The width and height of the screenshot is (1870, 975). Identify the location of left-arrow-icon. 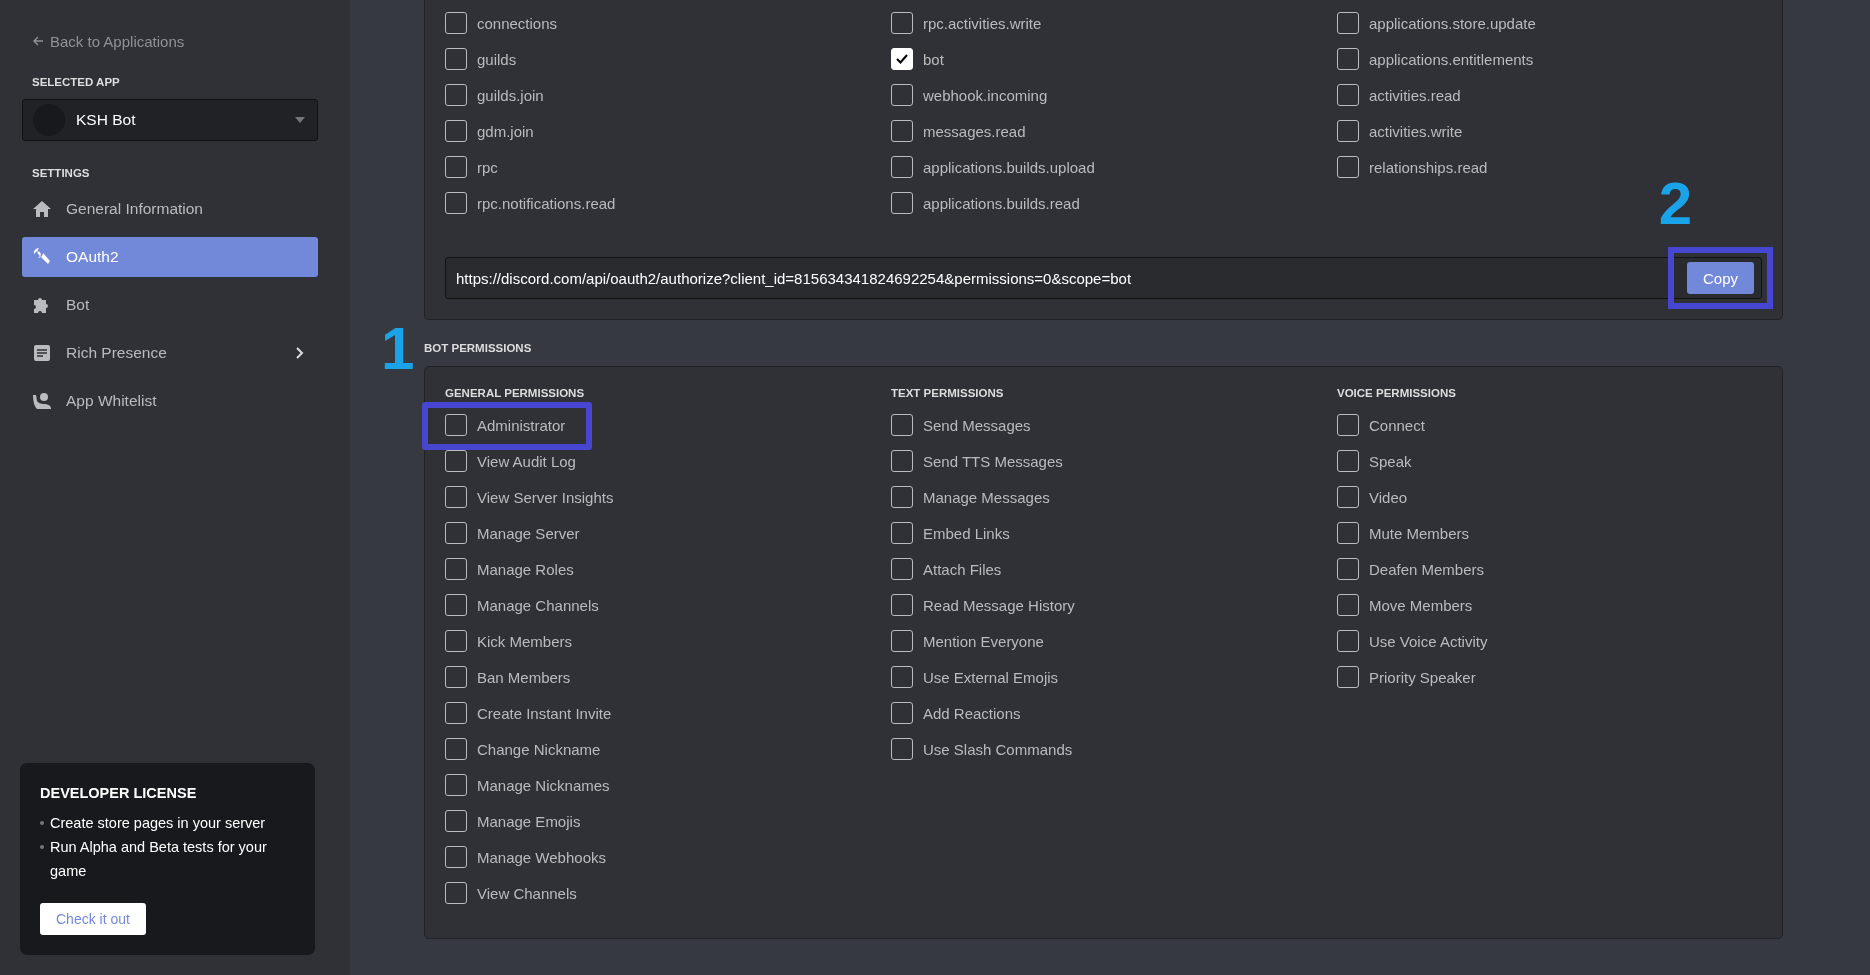
(38, 41).